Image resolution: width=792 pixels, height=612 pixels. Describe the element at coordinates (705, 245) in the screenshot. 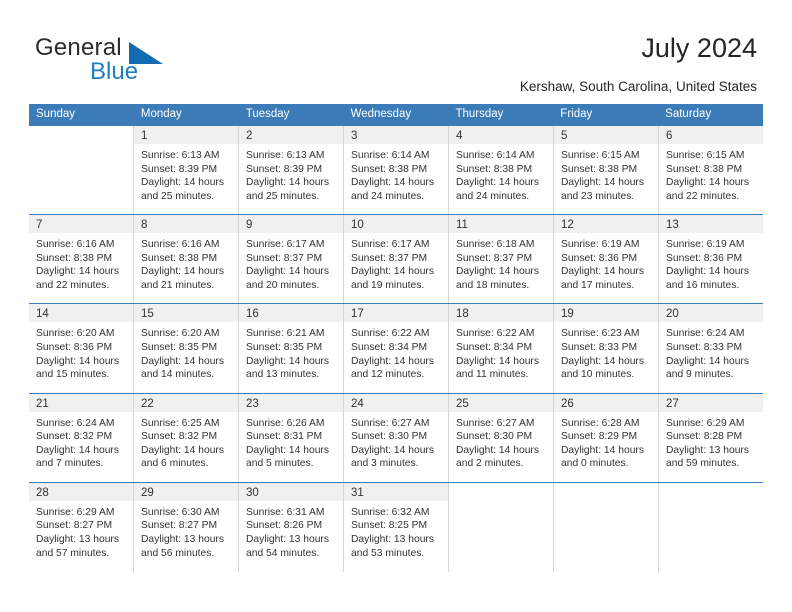

I see `sunrise-text: Sunrise: 6:19 AM` at that location.